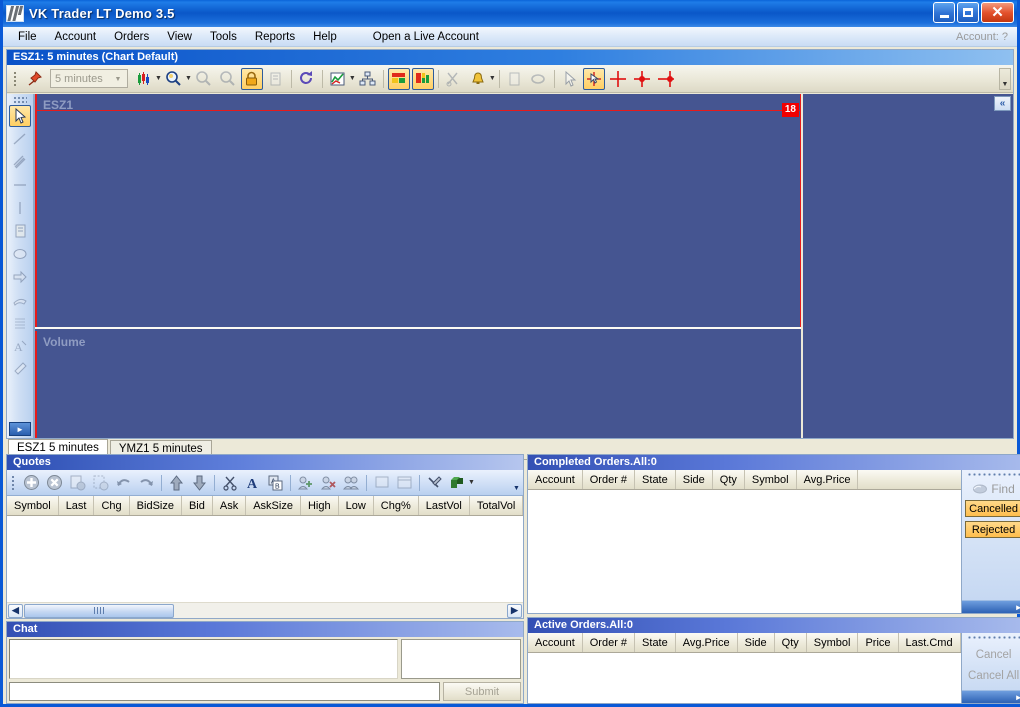 Image resolution: width=1020 pixels, height=707 pixels. What do you see at coordinates (20, 254) in the screenshot?
I see `ellipse-tool` at bounding box center [20, 254].